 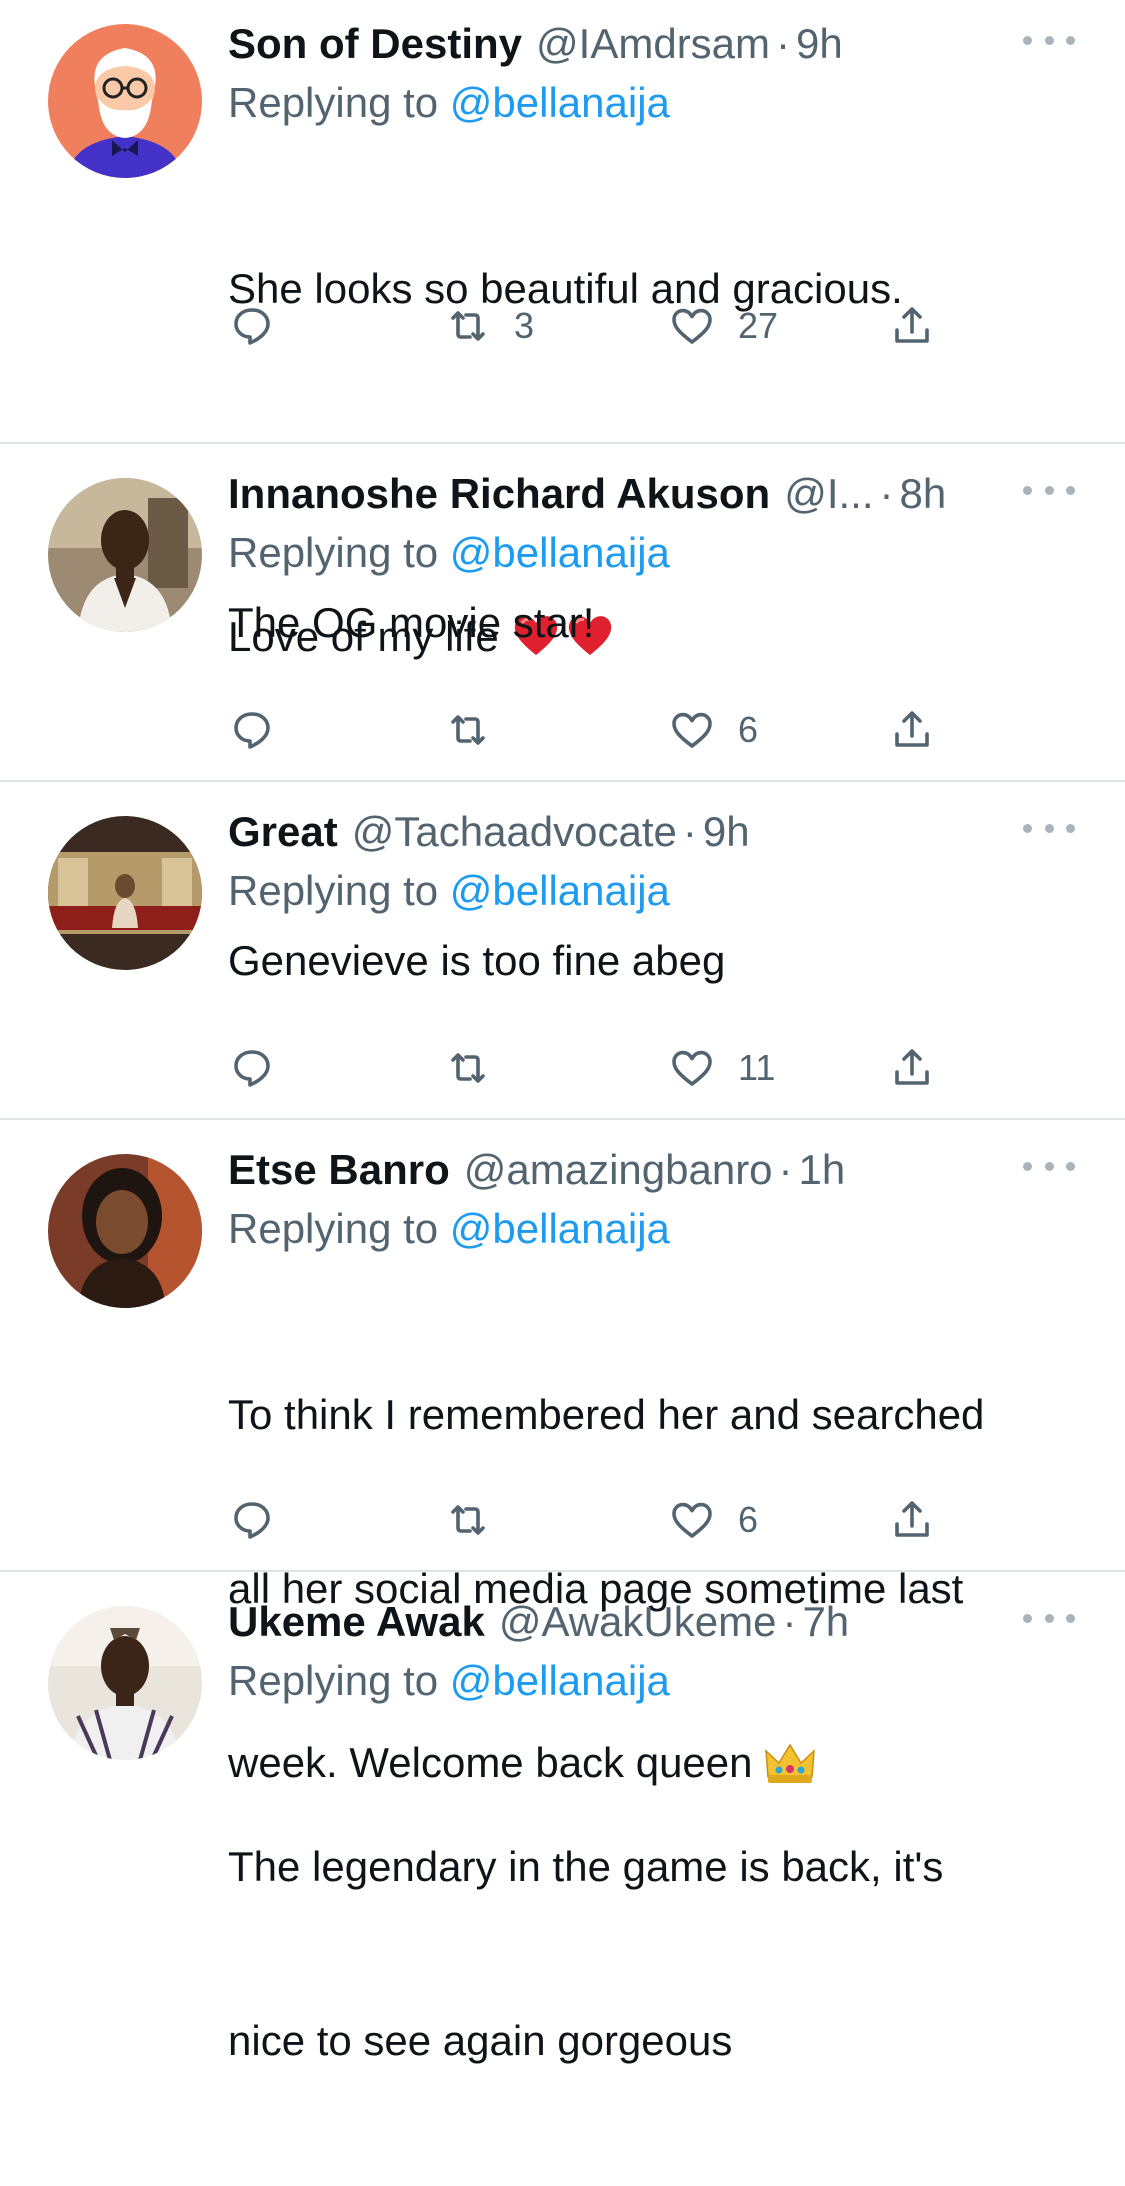 What do you see at coordinates (606, 1414) in the screenshot?
I see `tweet-text-line: To think I remembered her and searched` at bounding box center [606, 1414].